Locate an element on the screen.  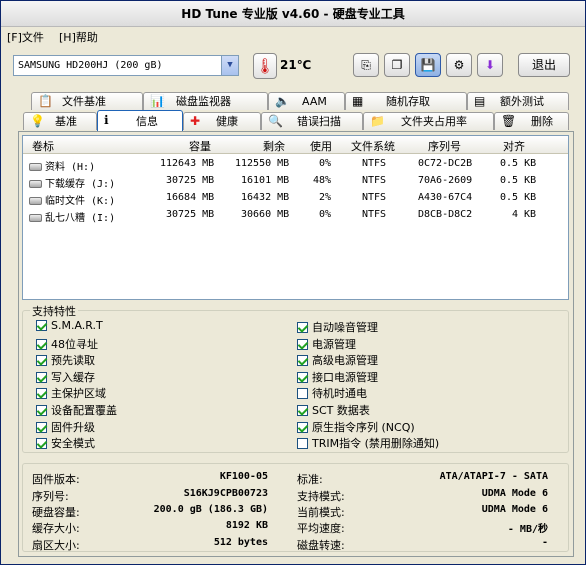
rotation-speed-value: - is located at coordinates (544, 542).